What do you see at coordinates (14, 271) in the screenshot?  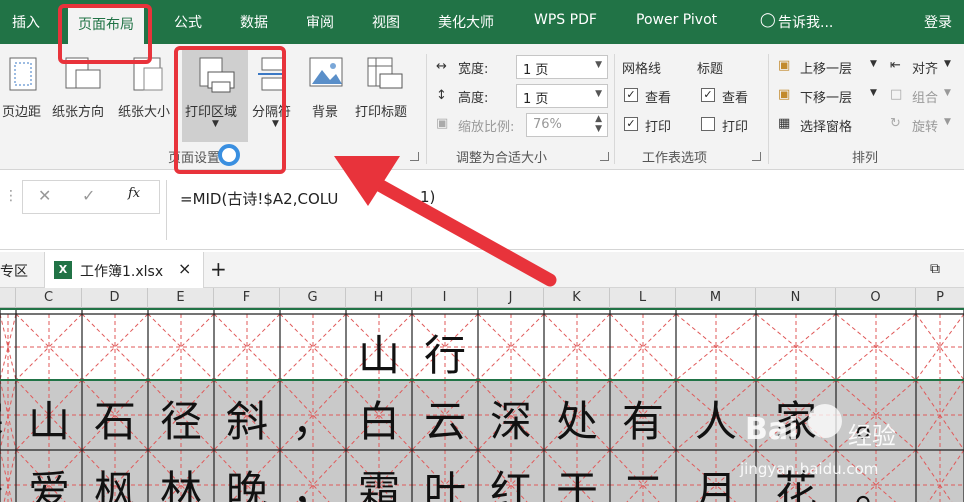 I see `zone-tab: 专区` at bounding box center [14, 271].